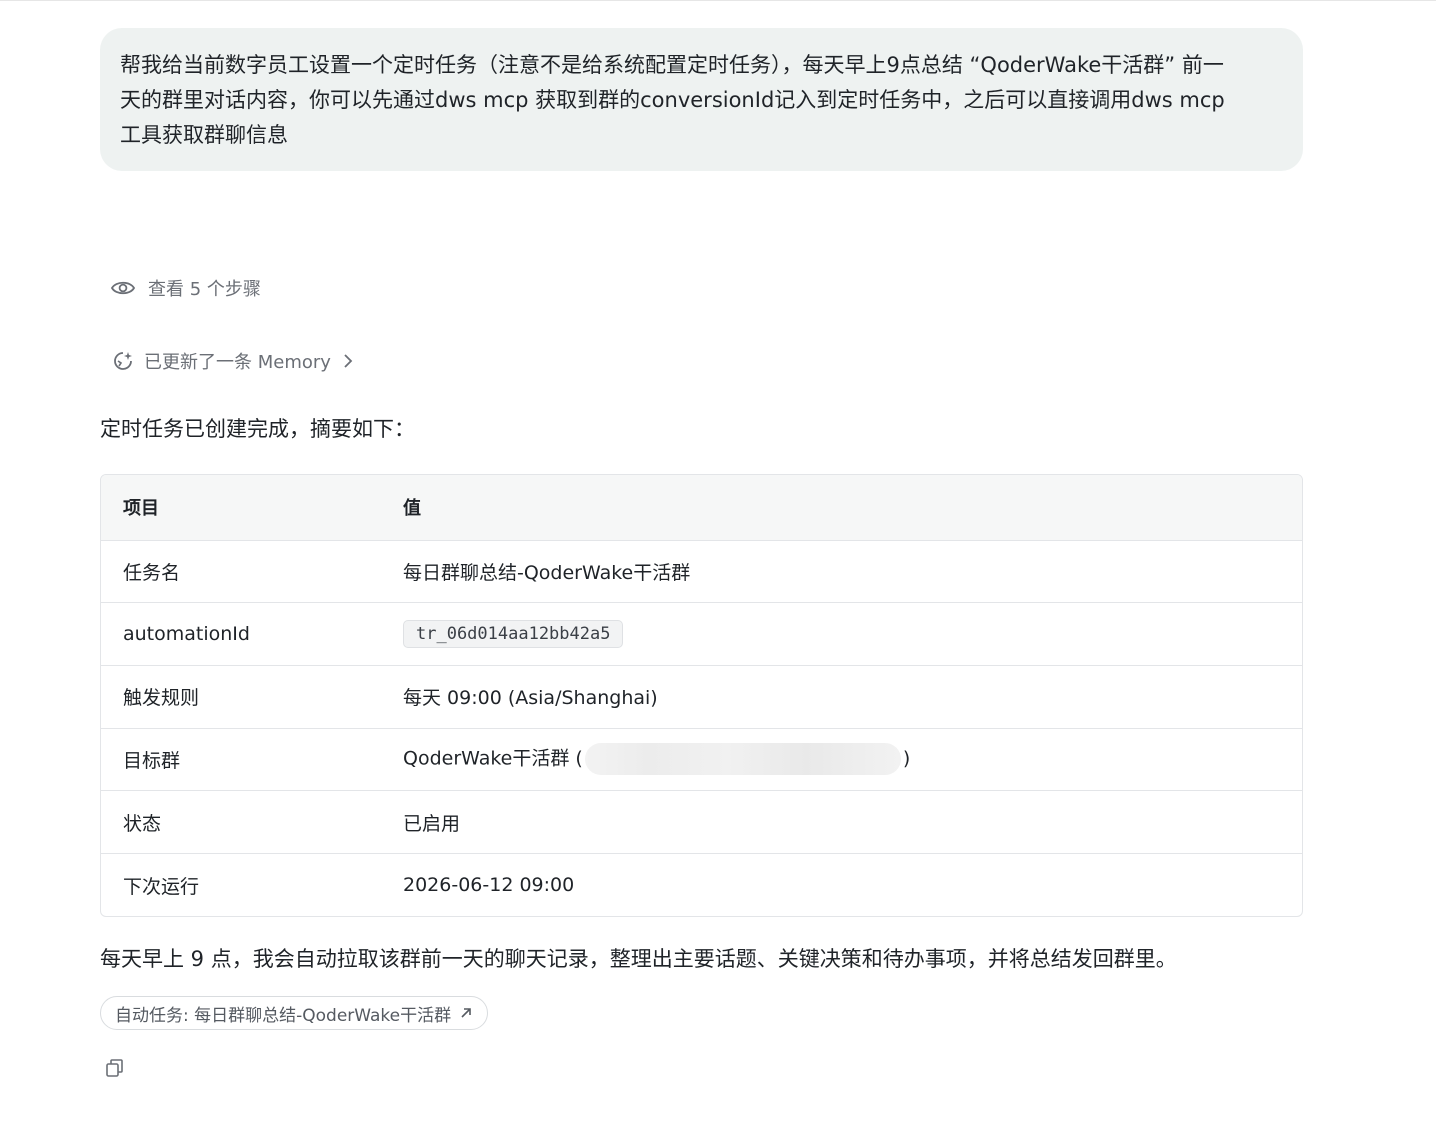  What do you see at coordinates (141, 509) in the screenshot?
I see `header-item: 项目` at bounding box center [141, 509].